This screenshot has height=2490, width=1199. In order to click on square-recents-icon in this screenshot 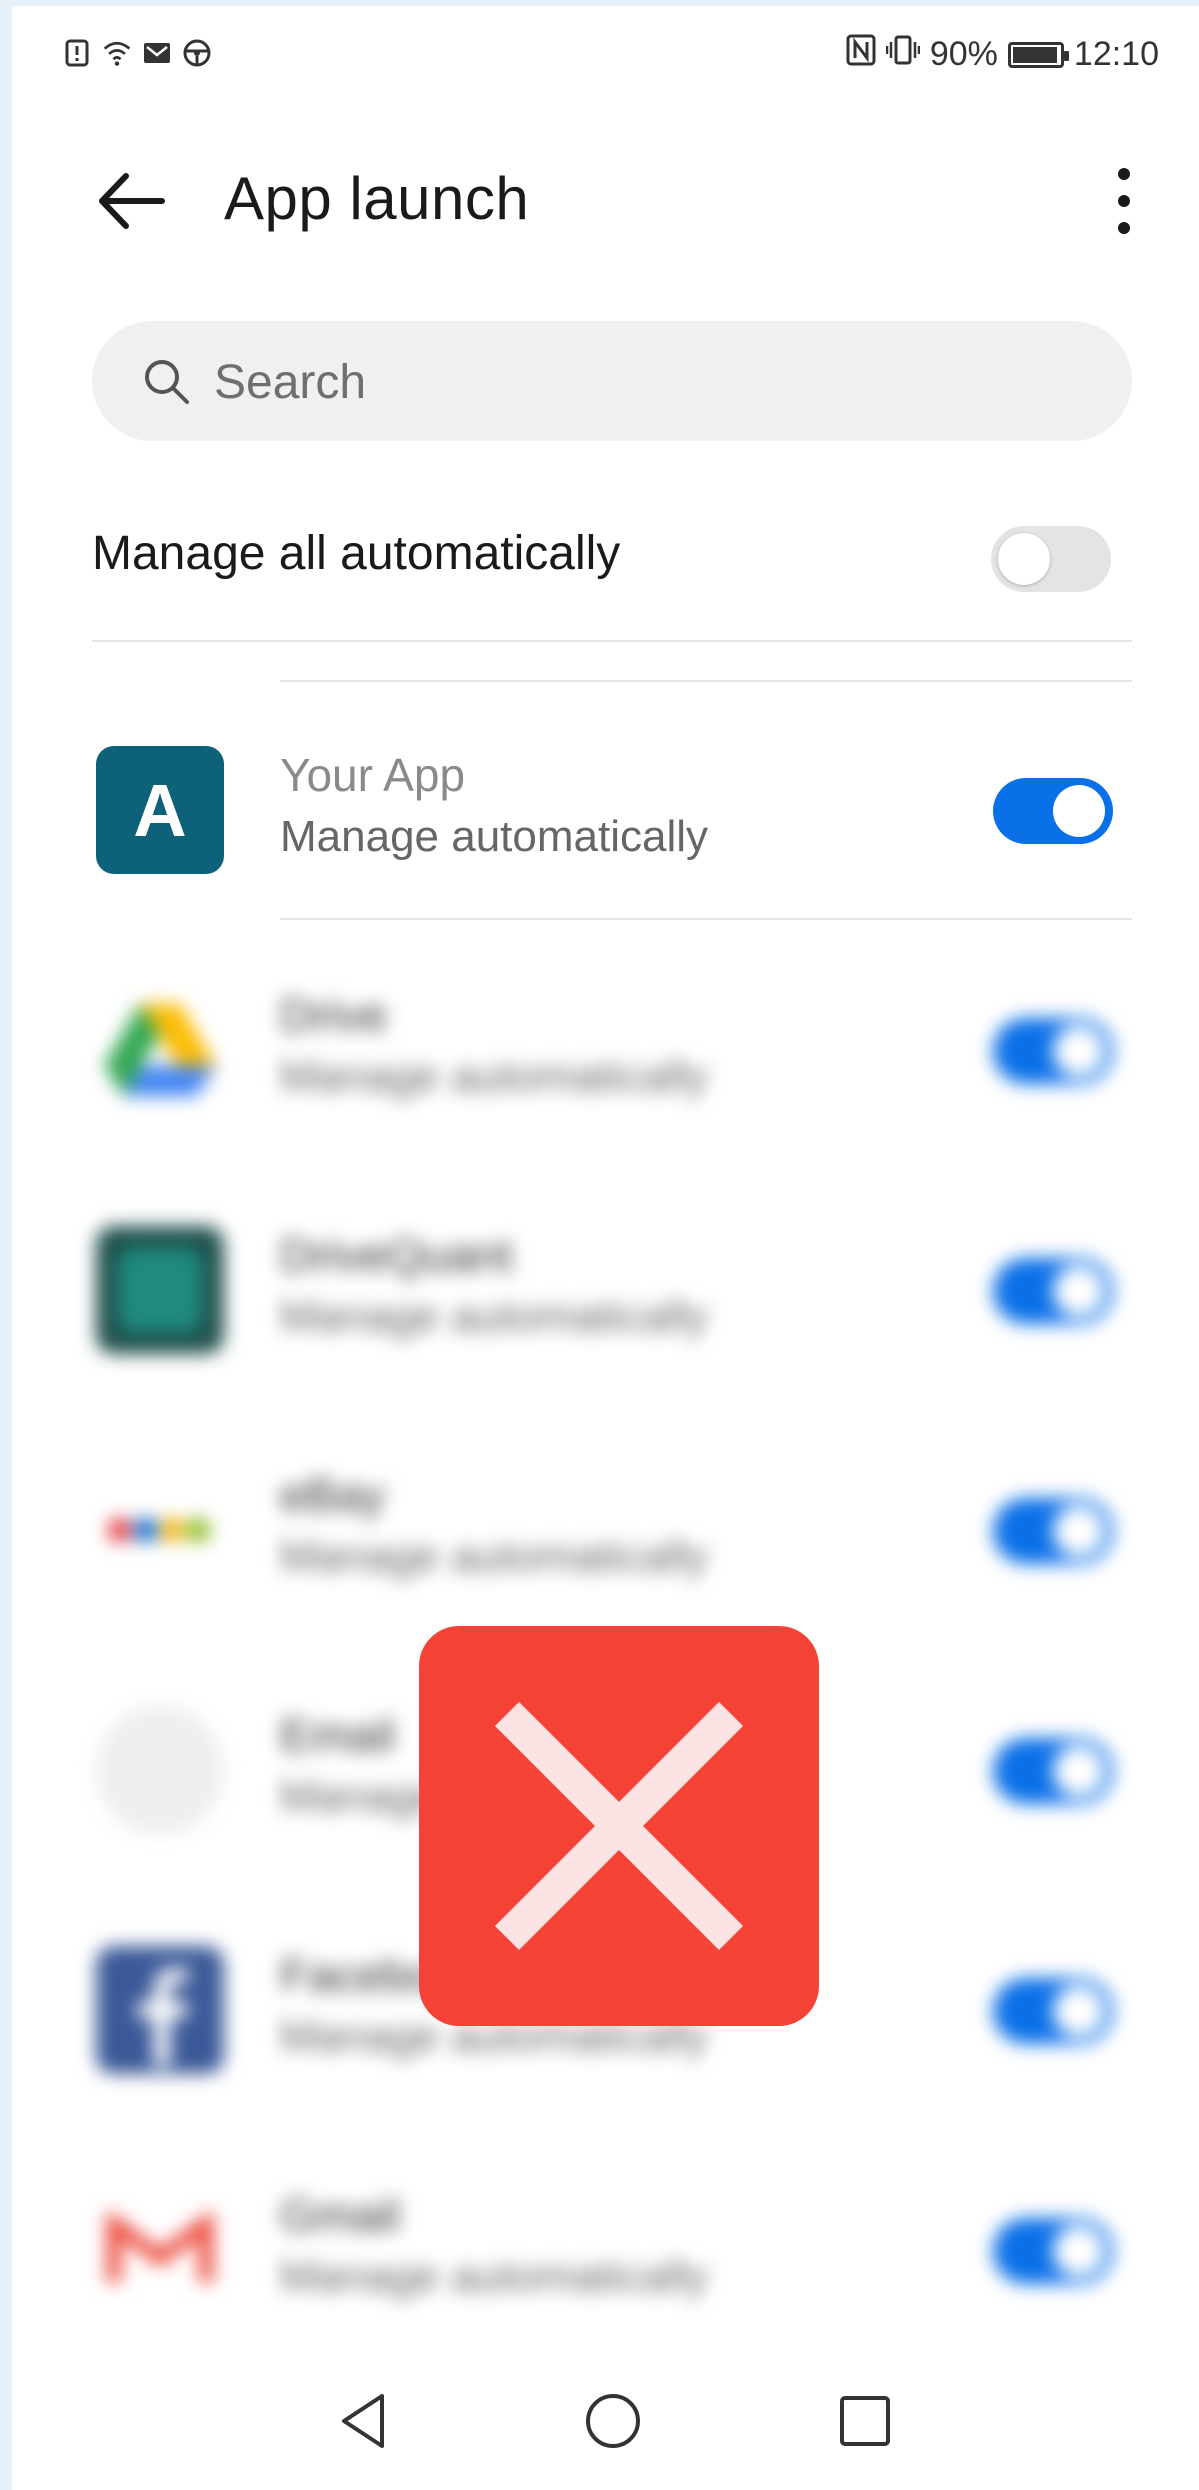, I will do `click(865, 2421)`.